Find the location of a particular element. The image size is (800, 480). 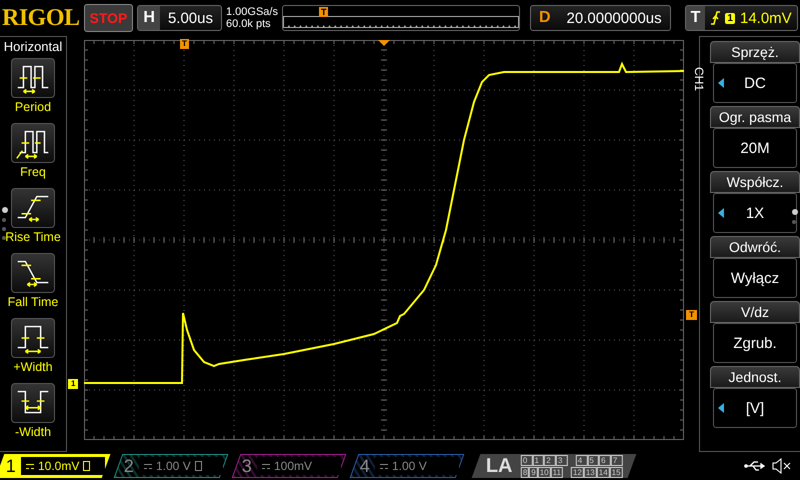

timebase-label: H is located at coordinates (149, 18).